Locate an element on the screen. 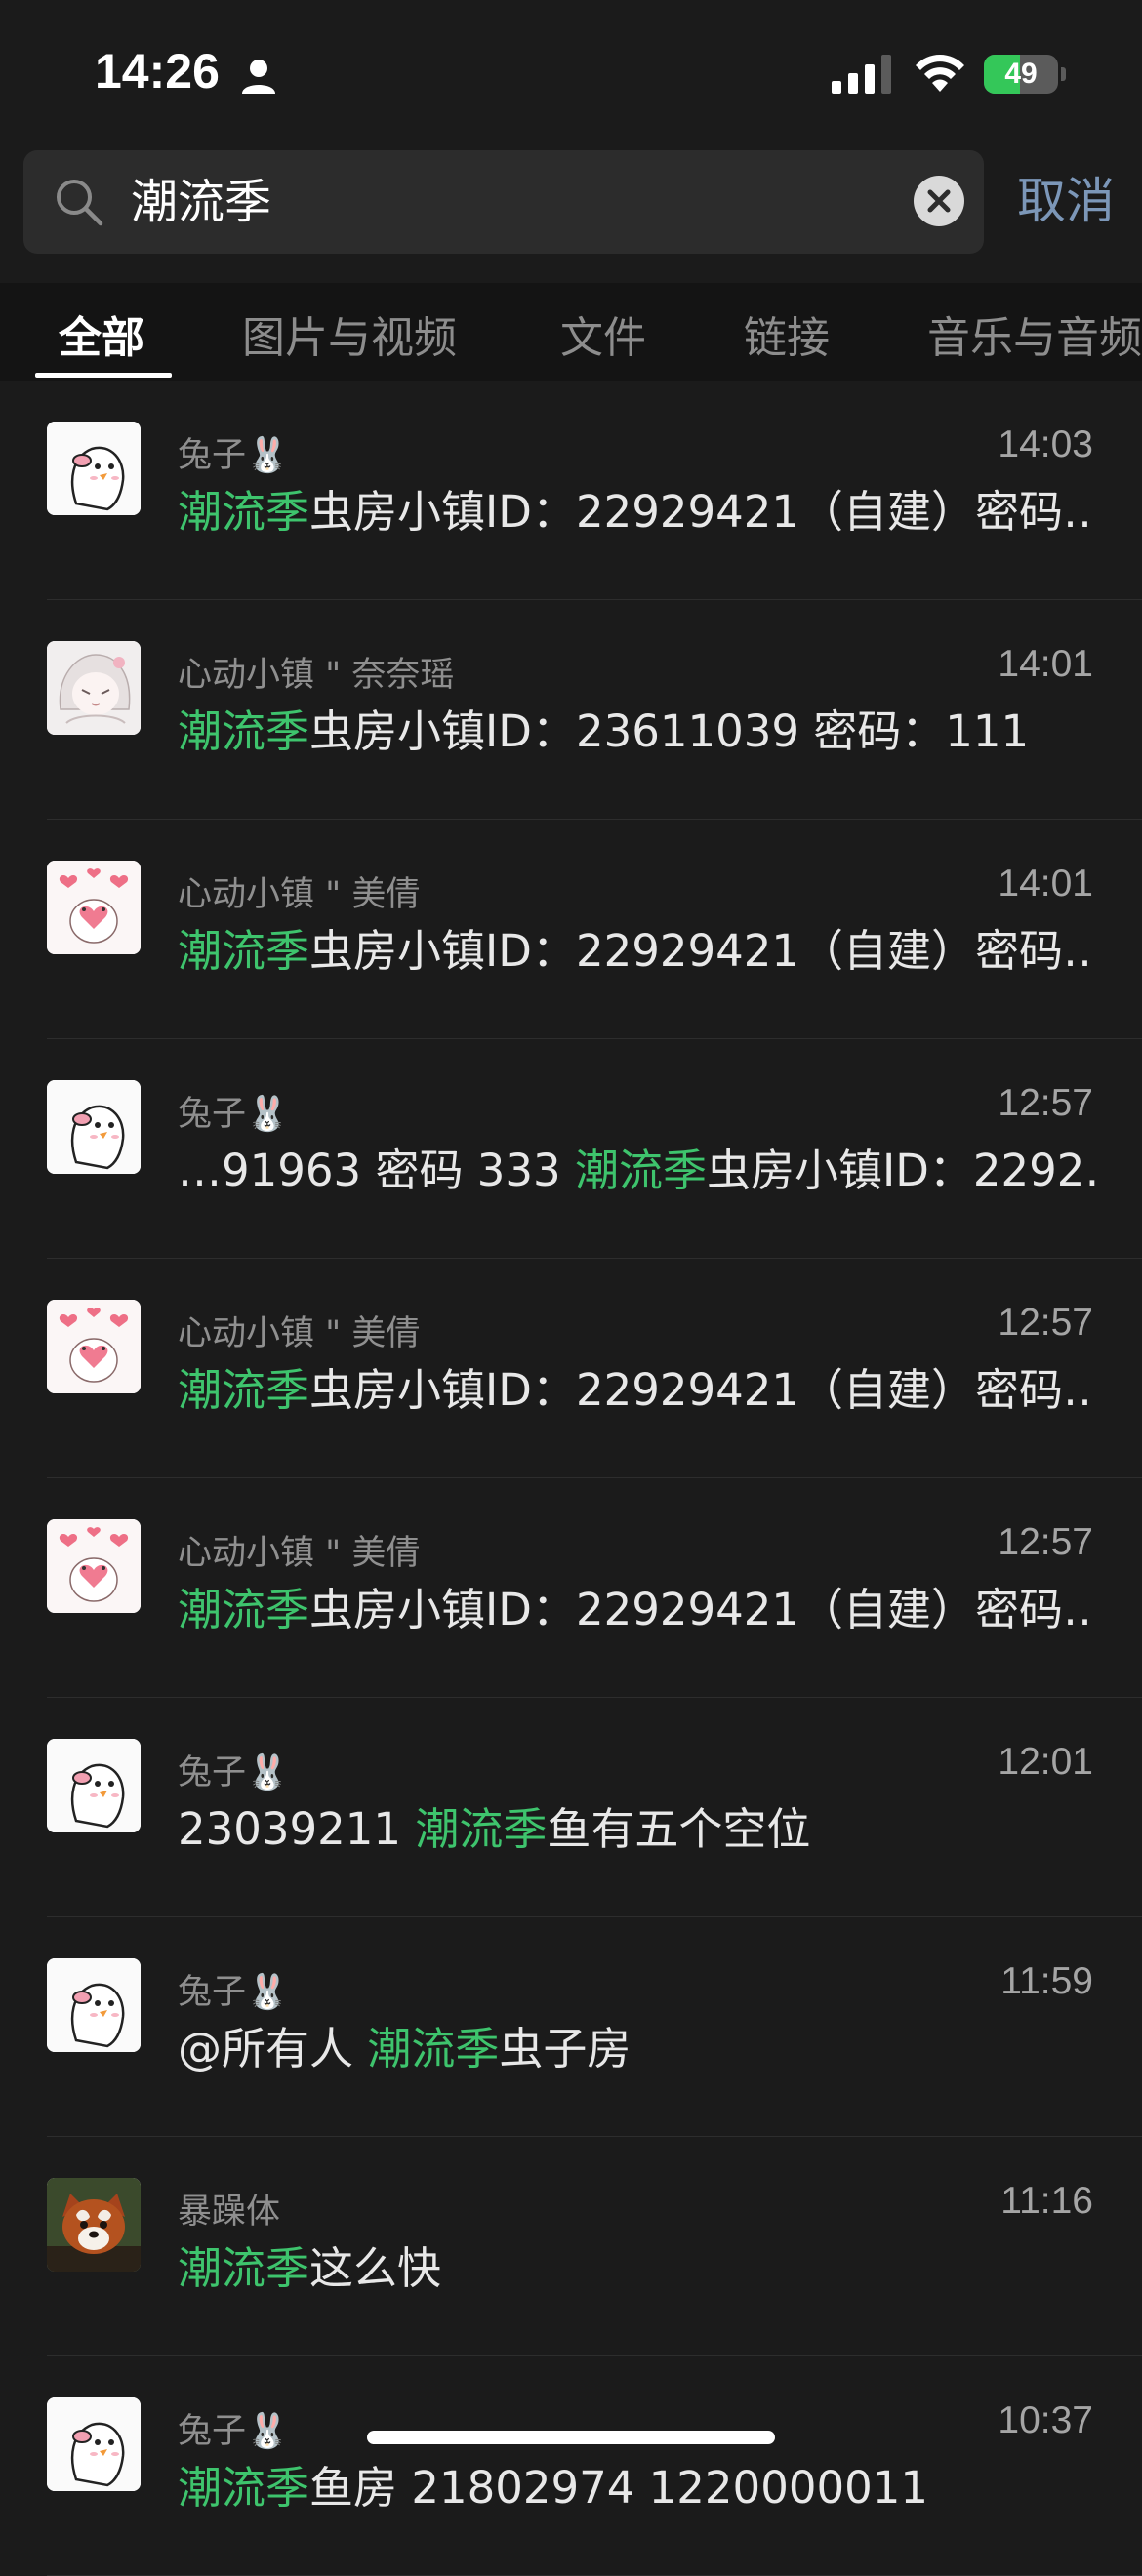 The width and height of the screenshot is (1142, 2576). search-result-row: 兔子🐰 10:37 潮流季鱼房 21802974 1220000011 is located at coordinates (571, 2466).